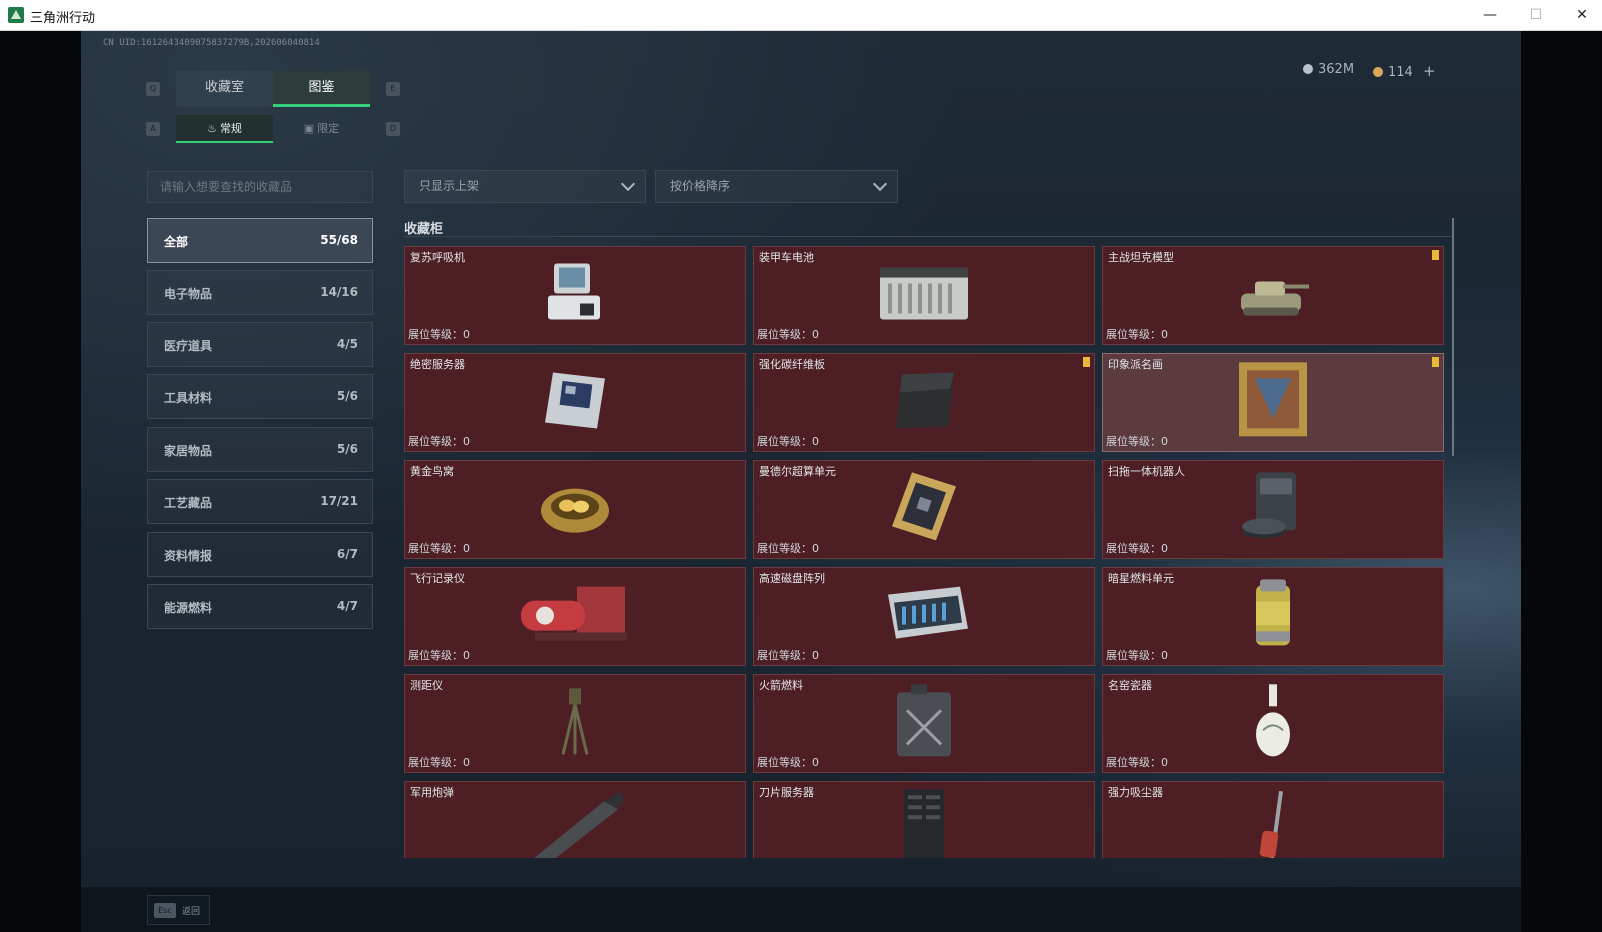  I want to click on grid-scrollbar, so click(1453, 337).